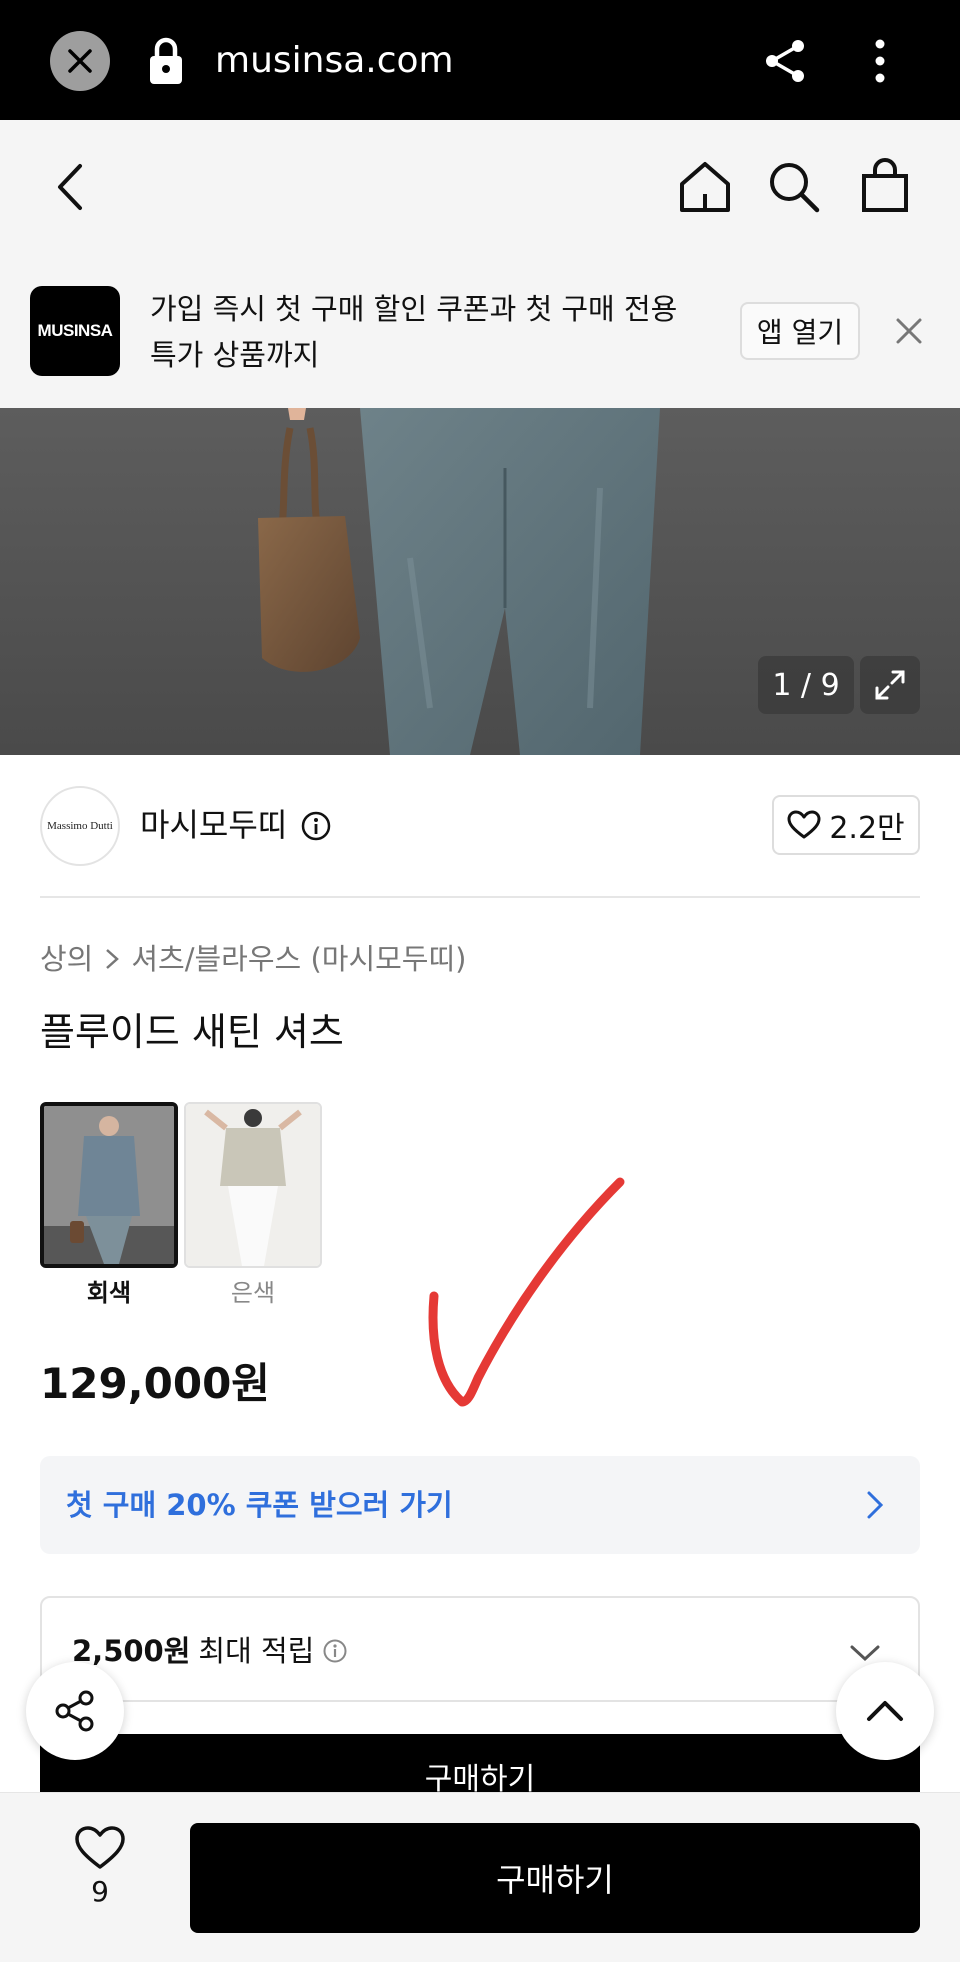 This screenshot has width=960, height=1962. I want to click on url-text: musinsa.com, so click(334, 61).